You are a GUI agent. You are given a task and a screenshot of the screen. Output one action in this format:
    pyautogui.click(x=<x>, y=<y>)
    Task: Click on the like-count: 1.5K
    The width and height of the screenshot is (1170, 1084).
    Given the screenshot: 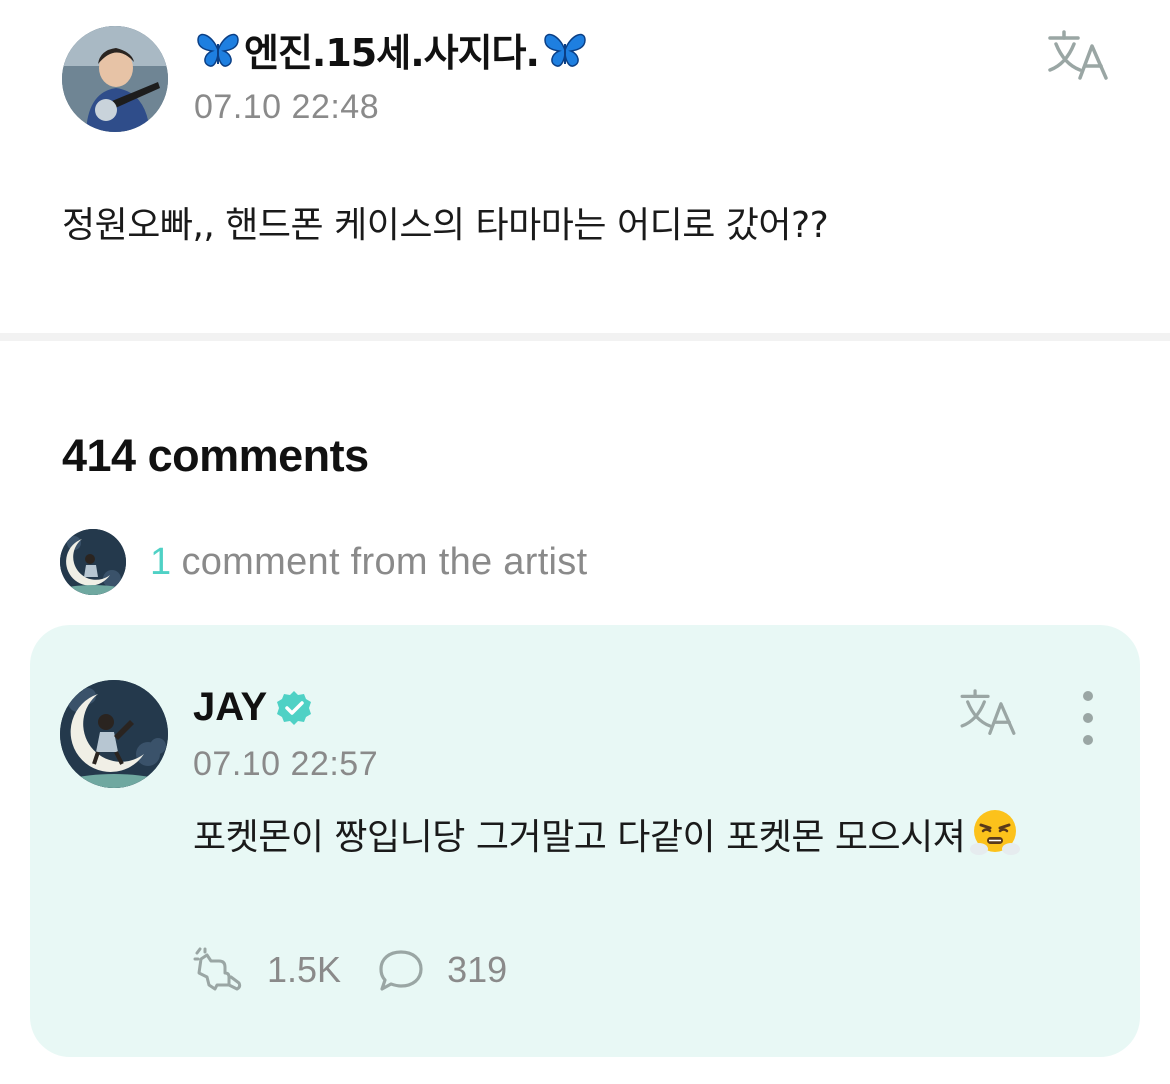 What is the action you would take?
    pyautogui.click(x=304, y=969)
    